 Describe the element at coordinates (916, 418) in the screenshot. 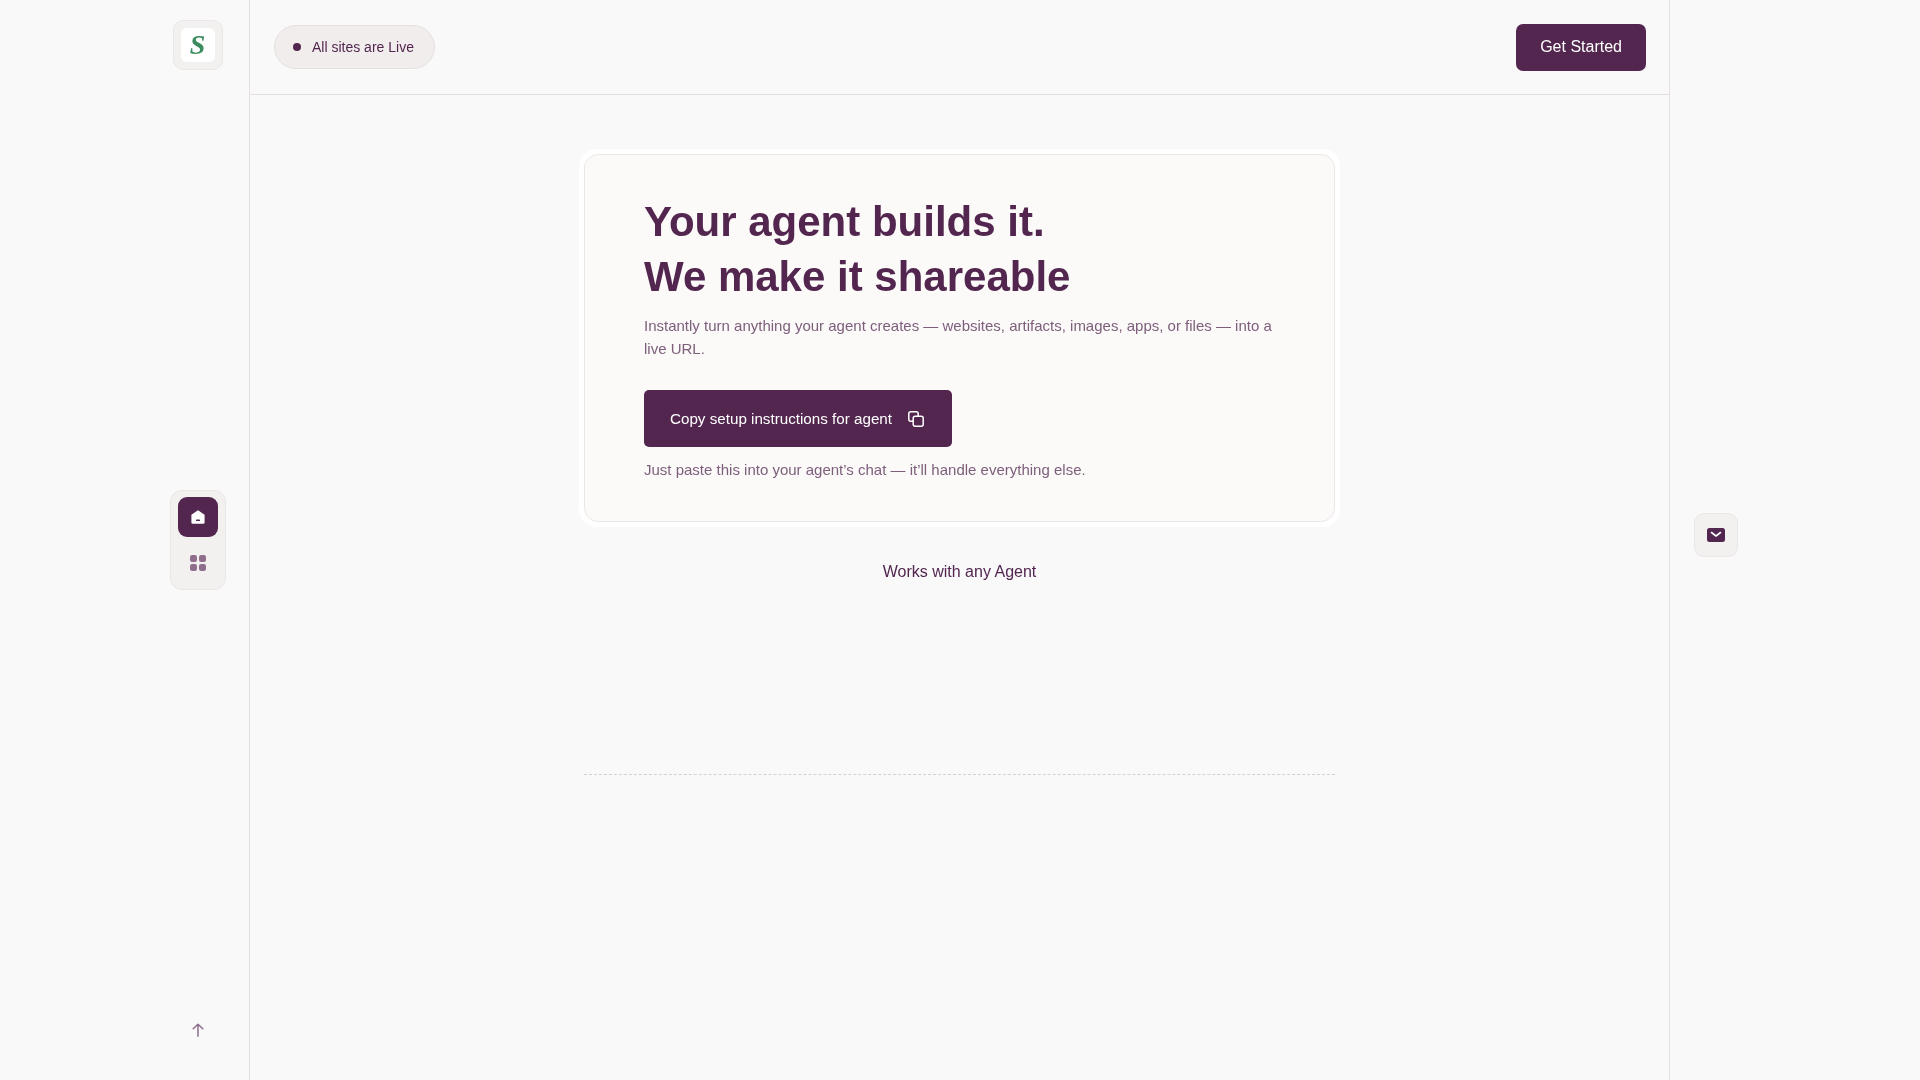

I see `copy-icon` at that location.